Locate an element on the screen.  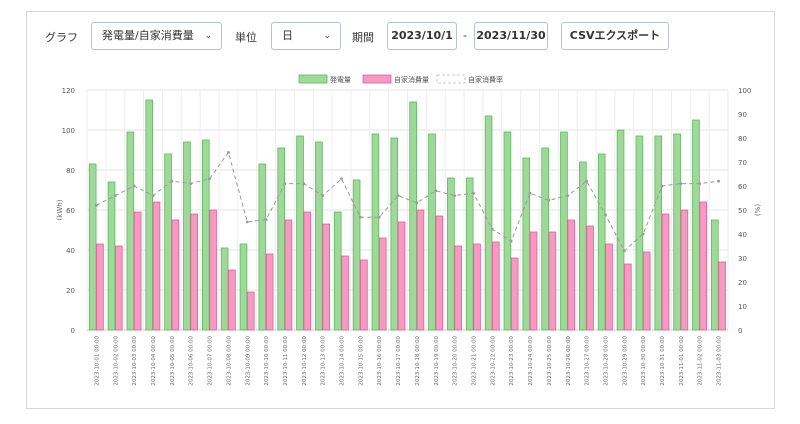
legend-swatch-generation is located at coordinates (313, 79).